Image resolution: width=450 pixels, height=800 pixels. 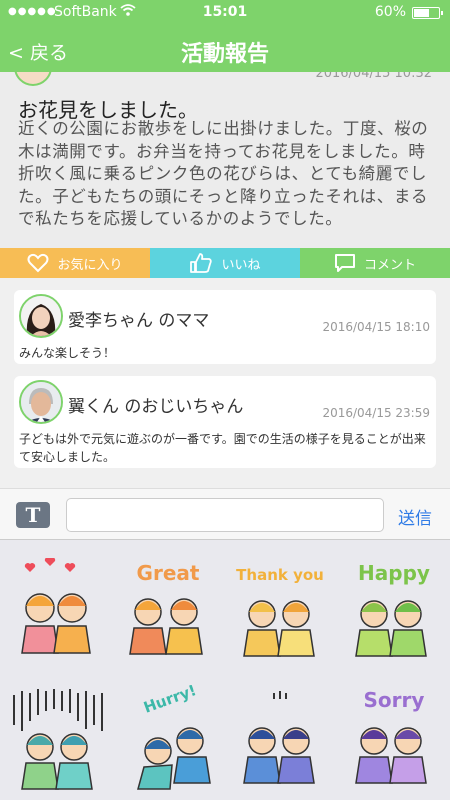 What do you see at coordinates (394, 573) in the screenshot?
I see `sticker-caption: Happy` at bounding box center [394, 573].